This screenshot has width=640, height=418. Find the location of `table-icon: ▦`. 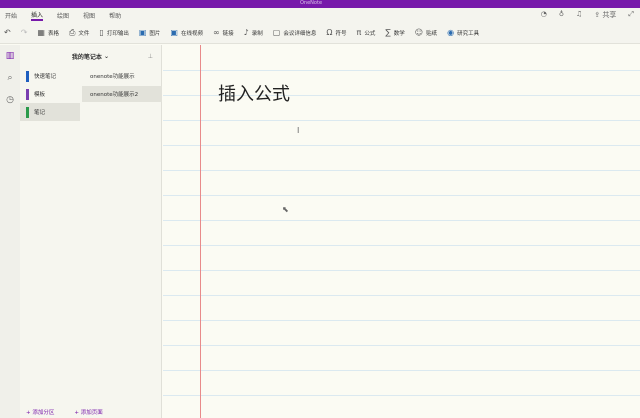

table-icon: ▦ is located at coordinates (41, 32).